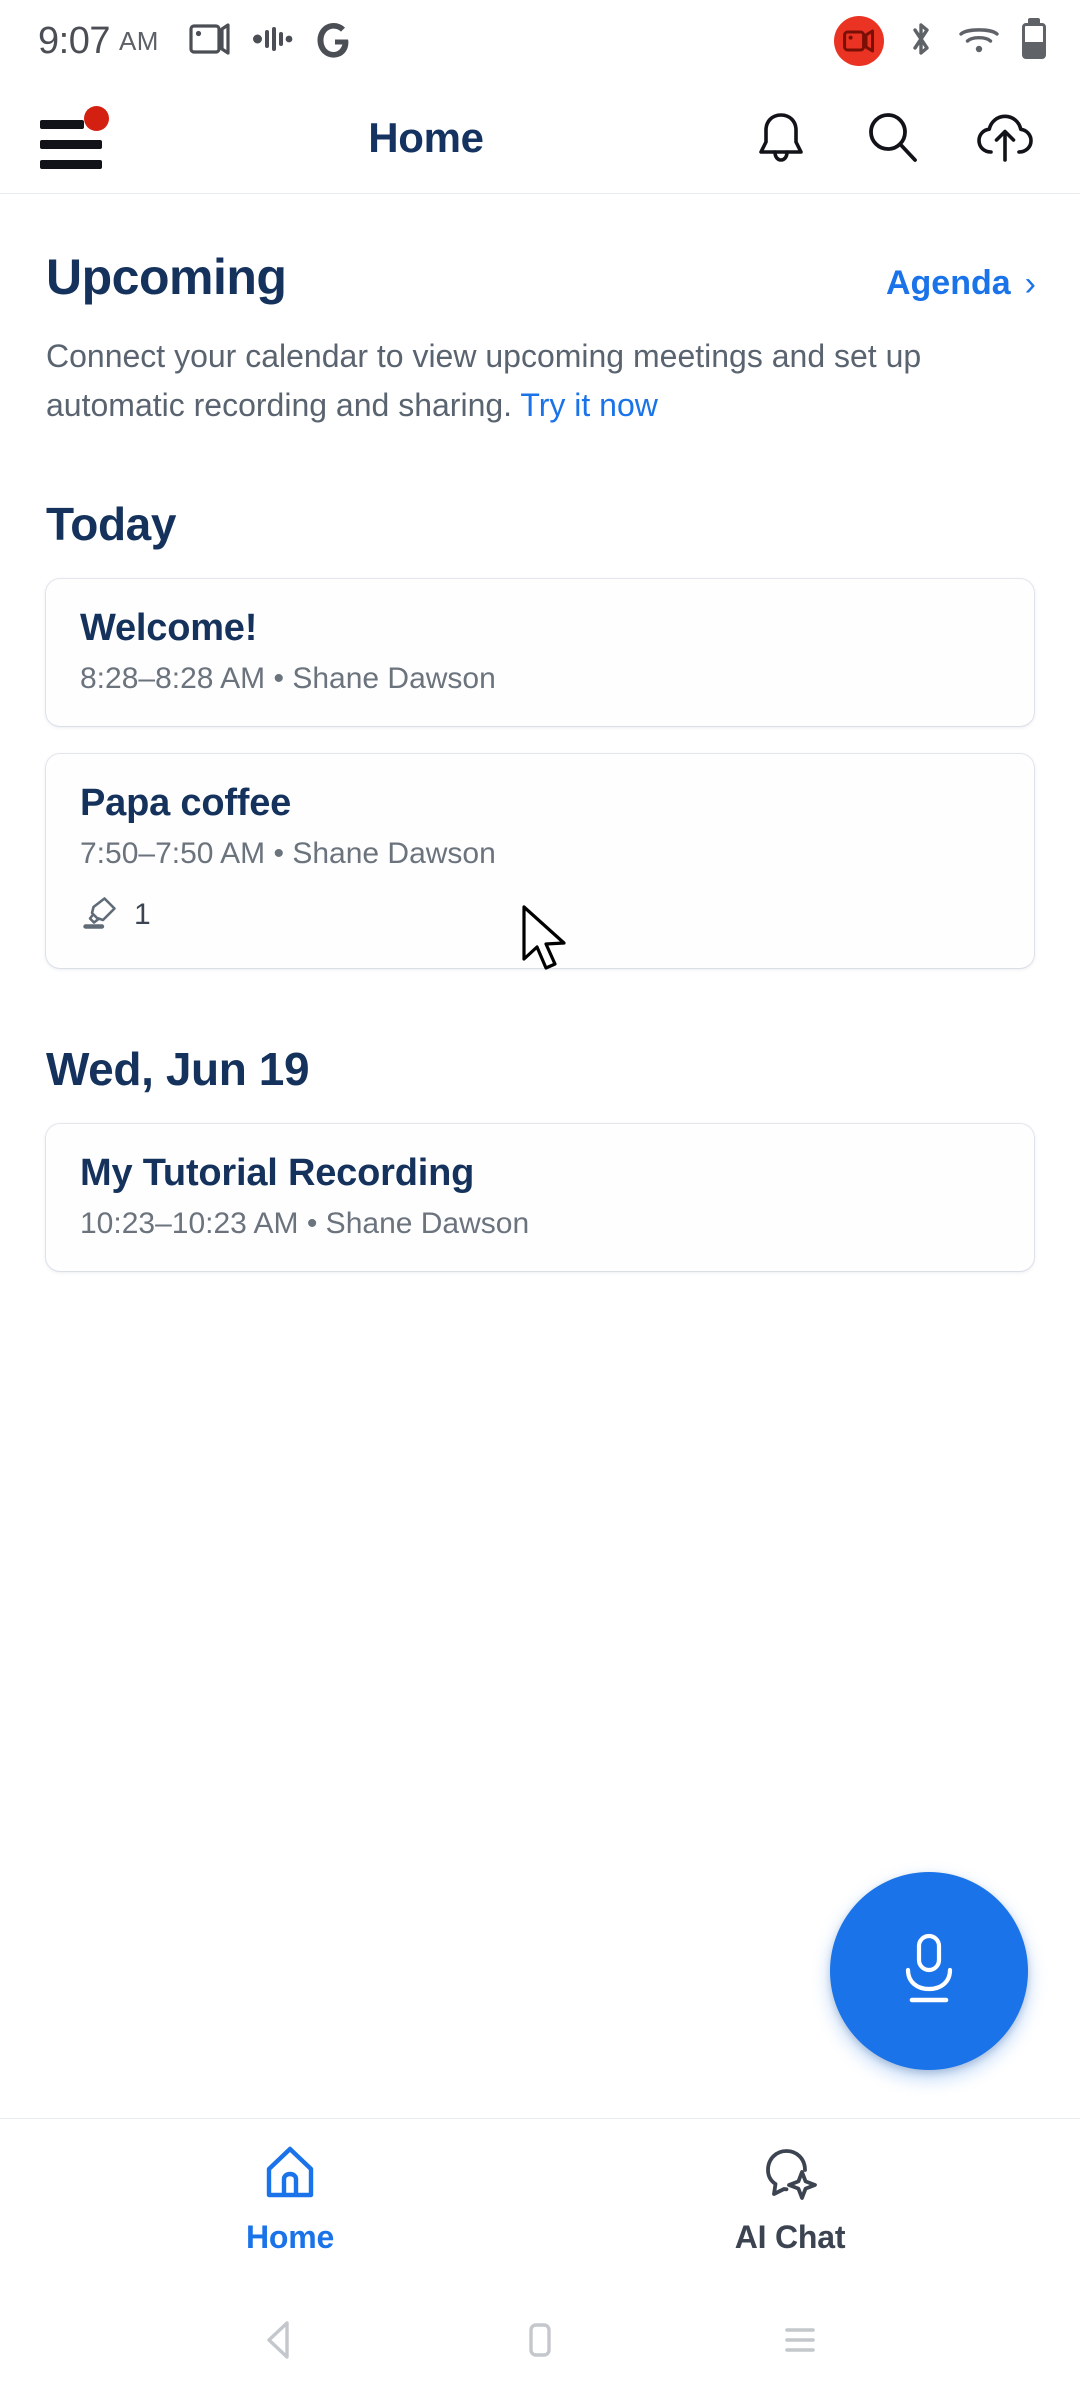 The width and height of the screenshot is (1080, 2400). What do you see at coordinates (940, 41) in the screenshot?
I see `status-right-icons` at bounding box center [940, 41].